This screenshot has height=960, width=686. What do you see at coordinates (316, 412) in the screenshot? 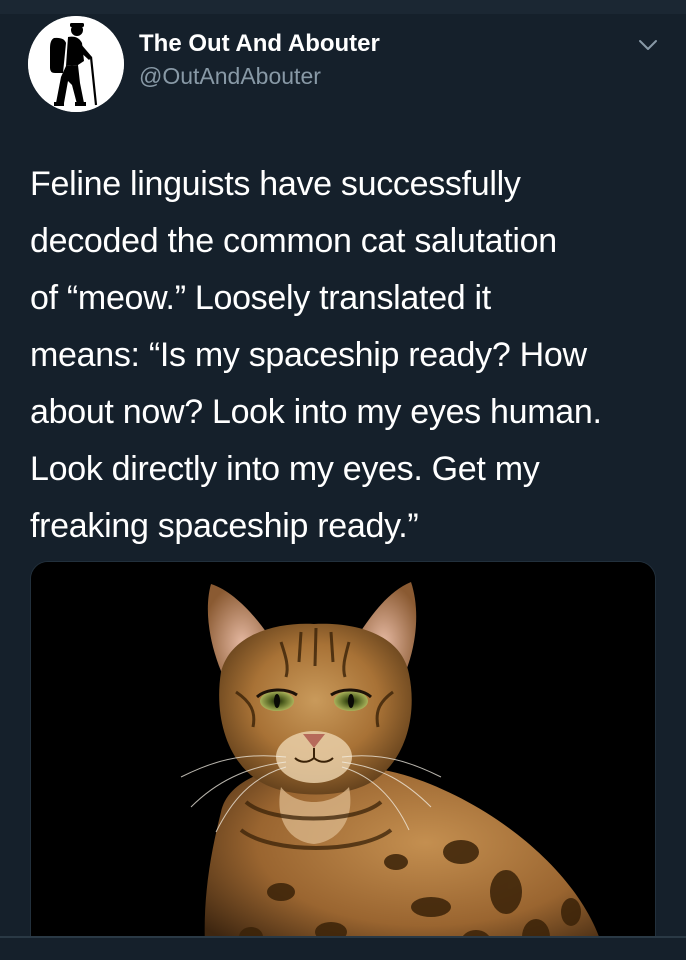
I see `tweet-text-line: about now? Look into my eyes human.` at bounding box center [316, 412].